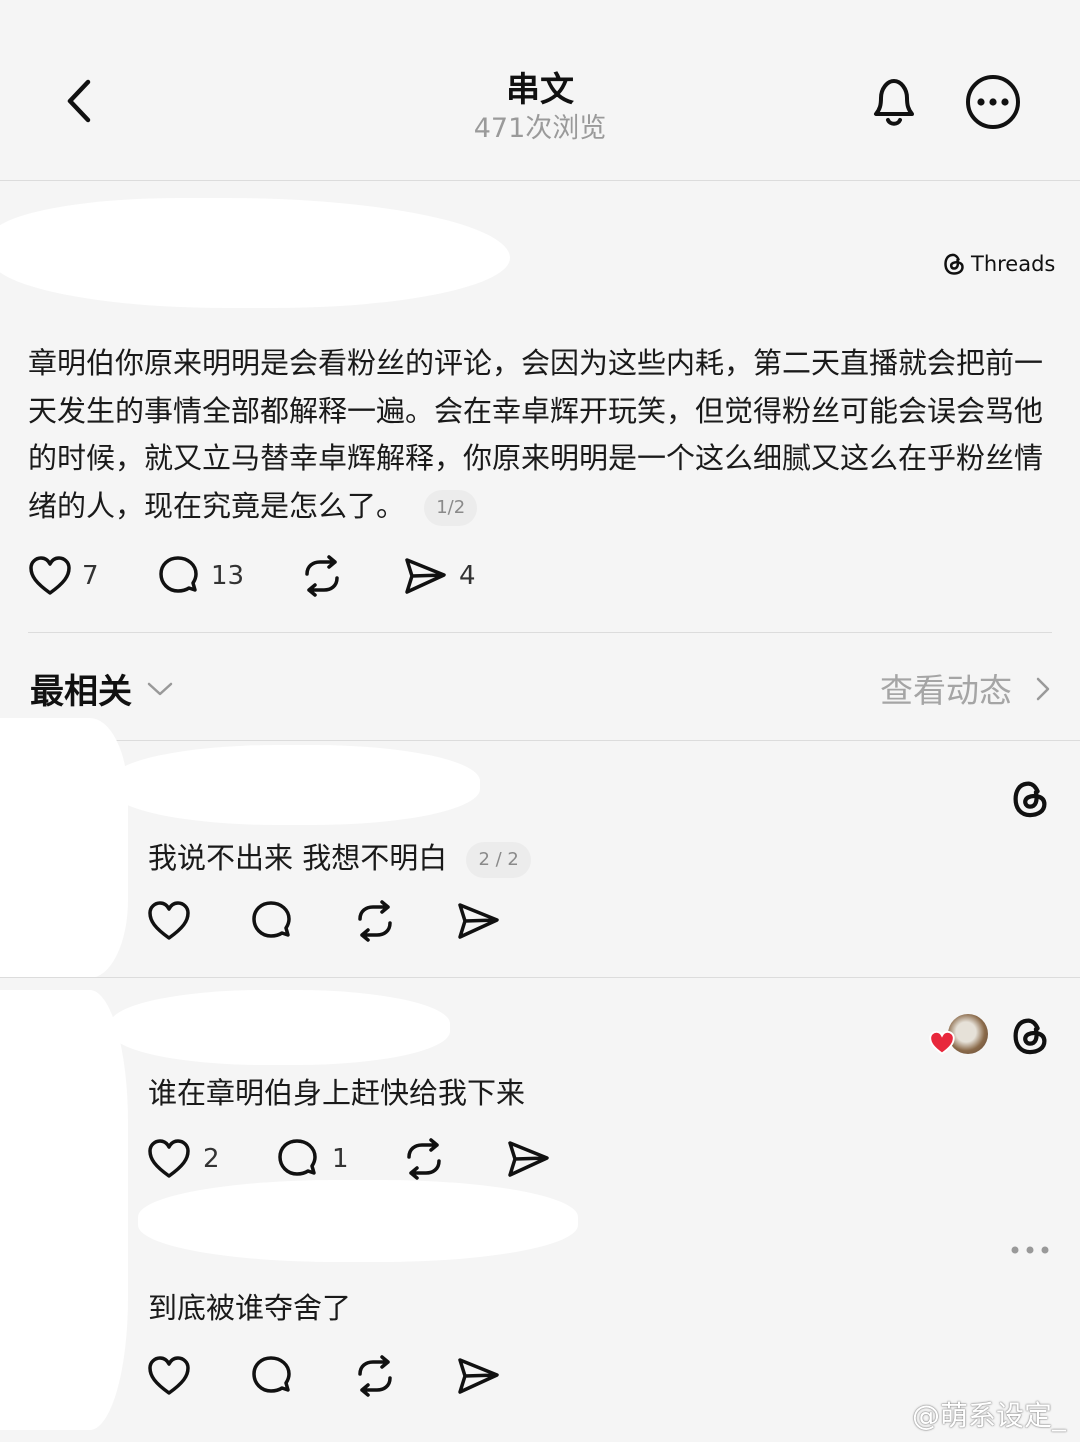 The image size is (1080, 1442). Describe the element at coordinates (1013, 264) in the screenshot. I see `threads-label: Threads` at that location.